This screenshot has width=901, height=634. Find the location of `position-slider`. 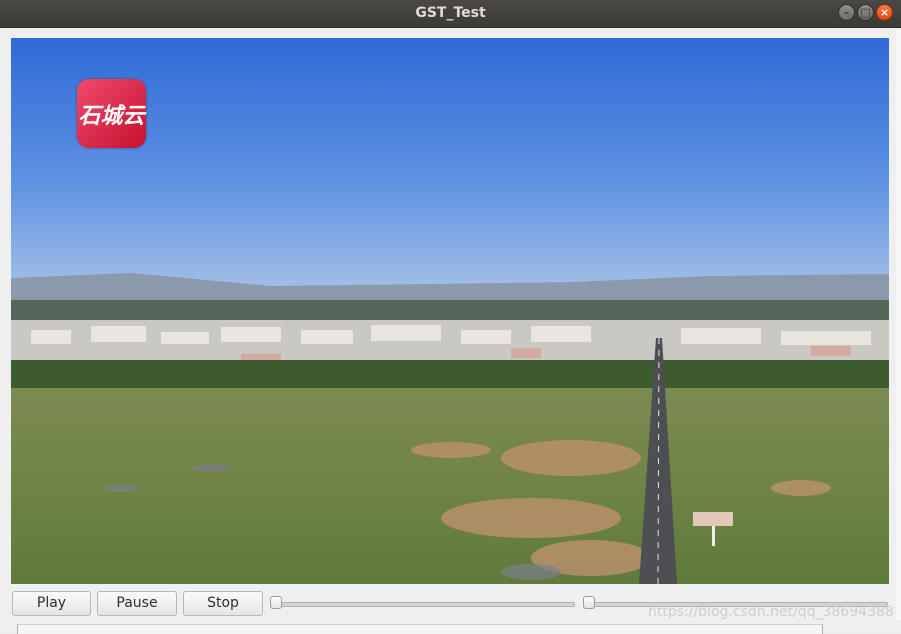

position-slider is located at coordinates (422, 603).